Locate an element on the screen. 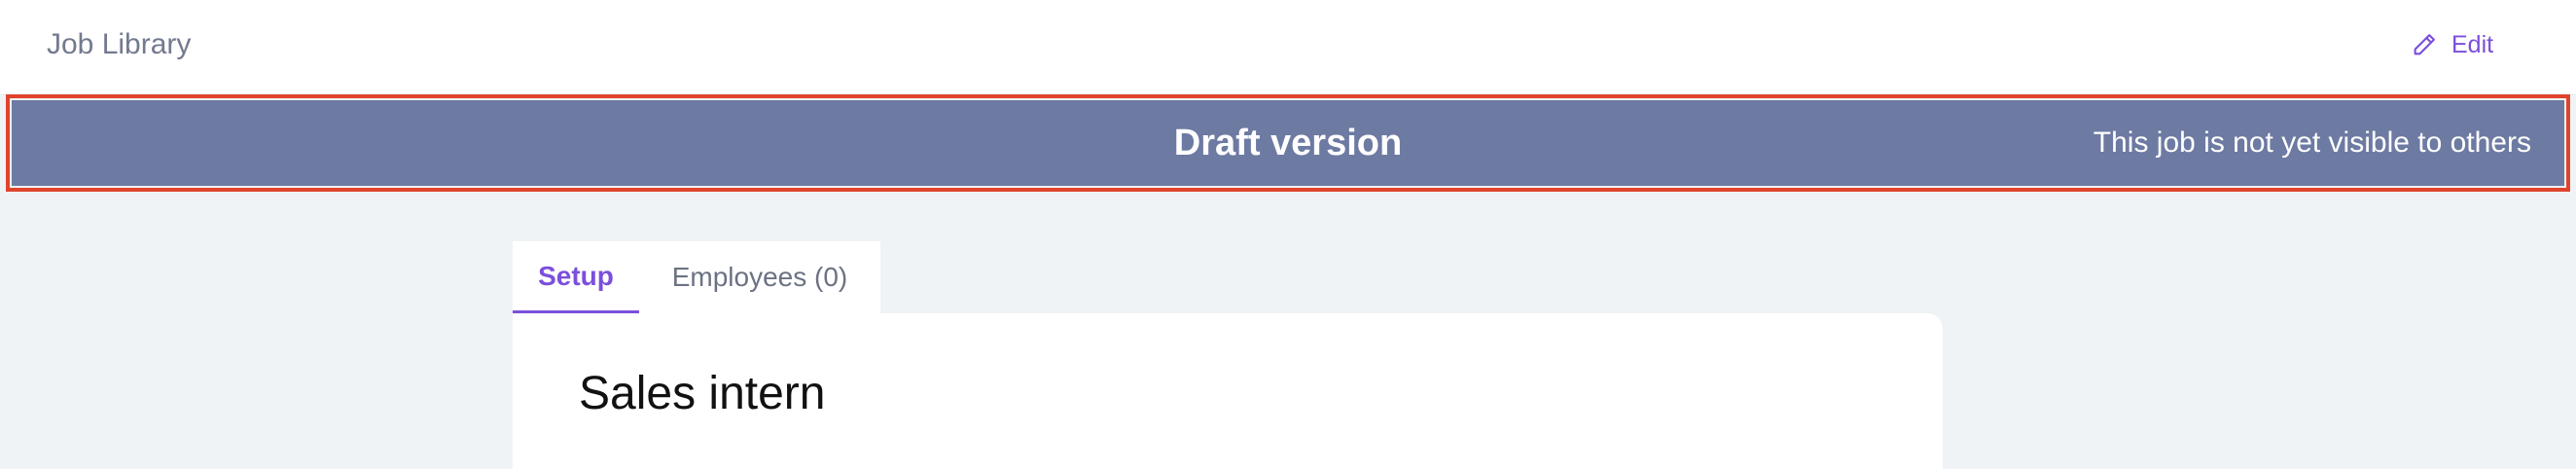  job-title: Sales intern is located at coordinates (702, 393).